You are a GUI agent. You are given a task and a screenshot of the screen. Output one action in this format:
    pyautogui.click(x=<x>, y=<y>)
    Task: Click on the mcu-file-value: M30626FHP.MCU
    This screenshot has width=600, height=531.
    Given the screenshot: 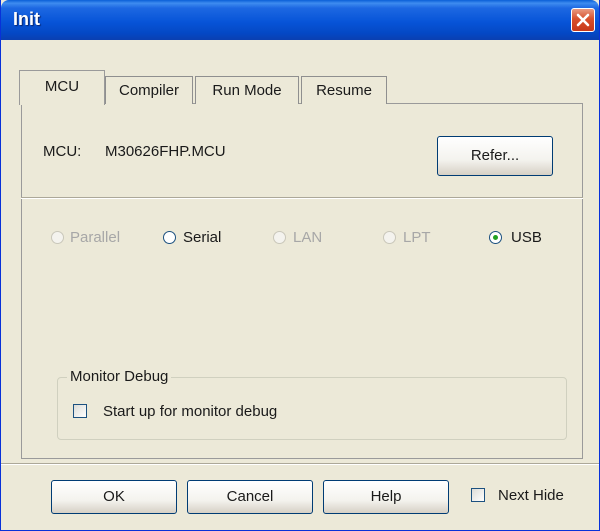 What is the action you would take?
    pyautogui.click(x=165, y=151)
    